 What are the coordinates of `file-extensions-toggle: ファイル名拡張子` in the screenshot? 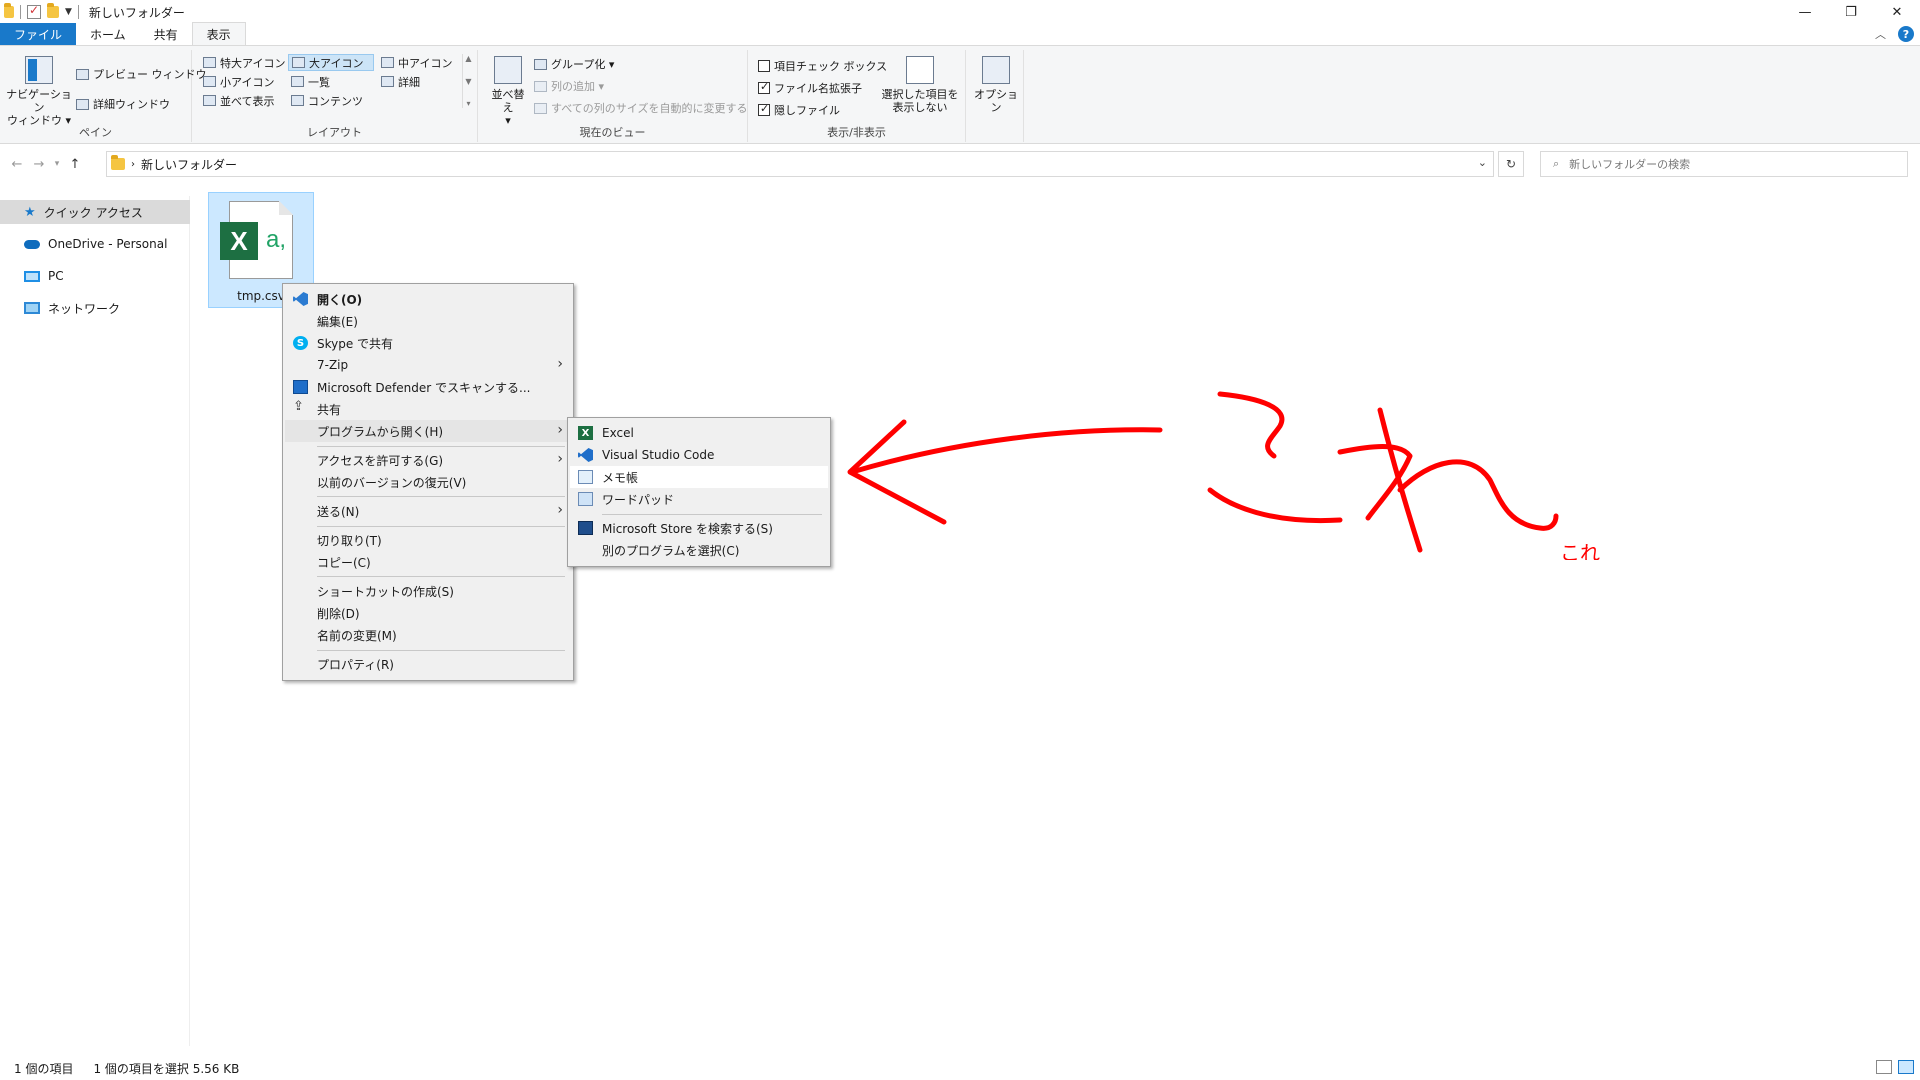 It's located at (810, 88).